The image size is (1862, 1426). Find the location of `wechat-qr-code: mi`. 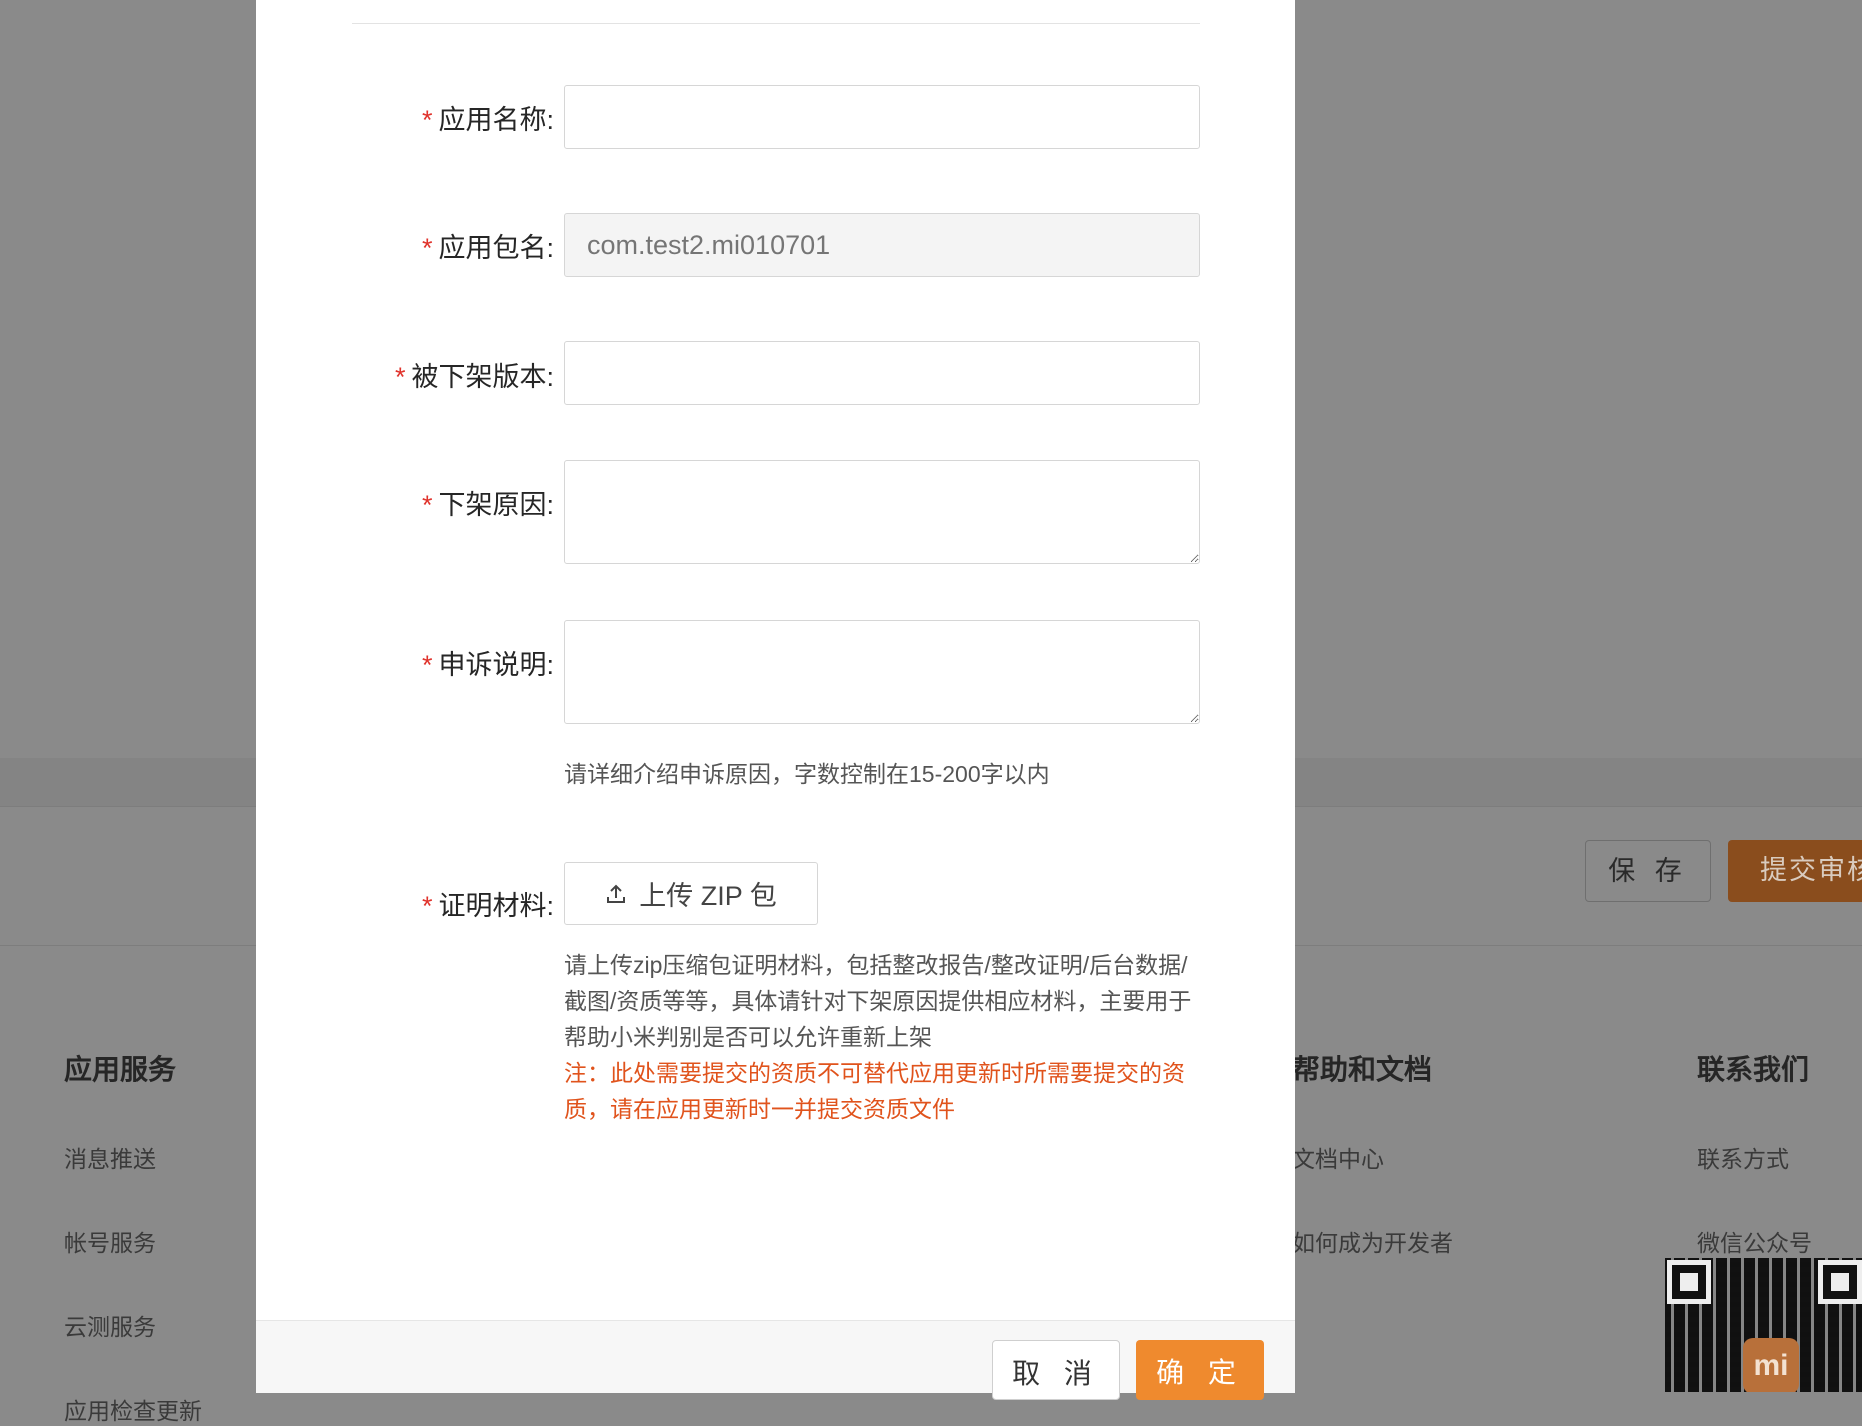

wechat-qr-code: mi is located at coordinates (1763, 1325).